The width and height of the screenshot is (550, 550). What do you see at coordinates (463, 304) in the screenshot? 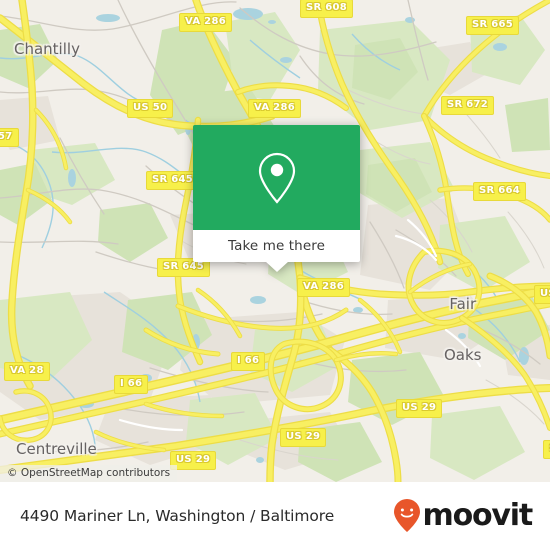
I see `place-label-fair-oaks-line1: Fair` at bounding box center [463, 304].